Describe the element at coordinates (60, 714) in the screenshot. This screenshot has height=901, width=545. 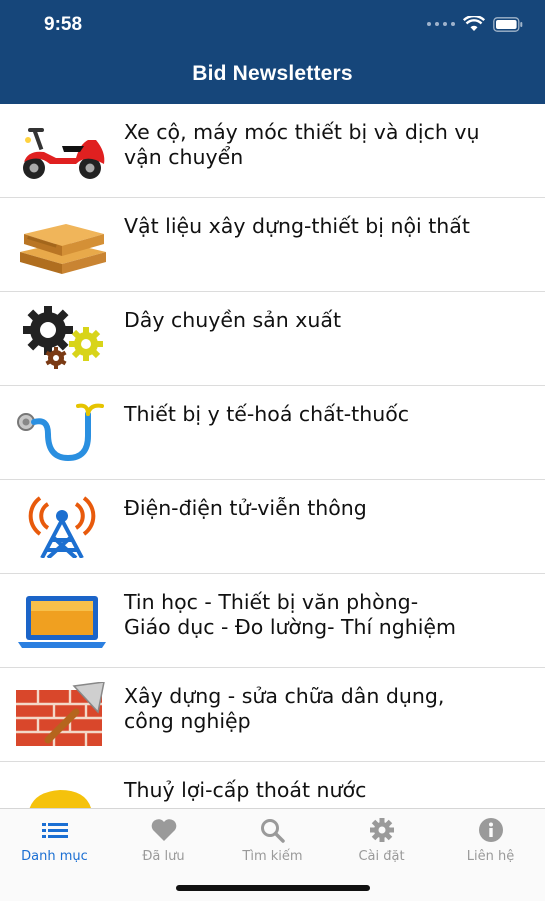
I see `brick-trowel-icon` at that location.